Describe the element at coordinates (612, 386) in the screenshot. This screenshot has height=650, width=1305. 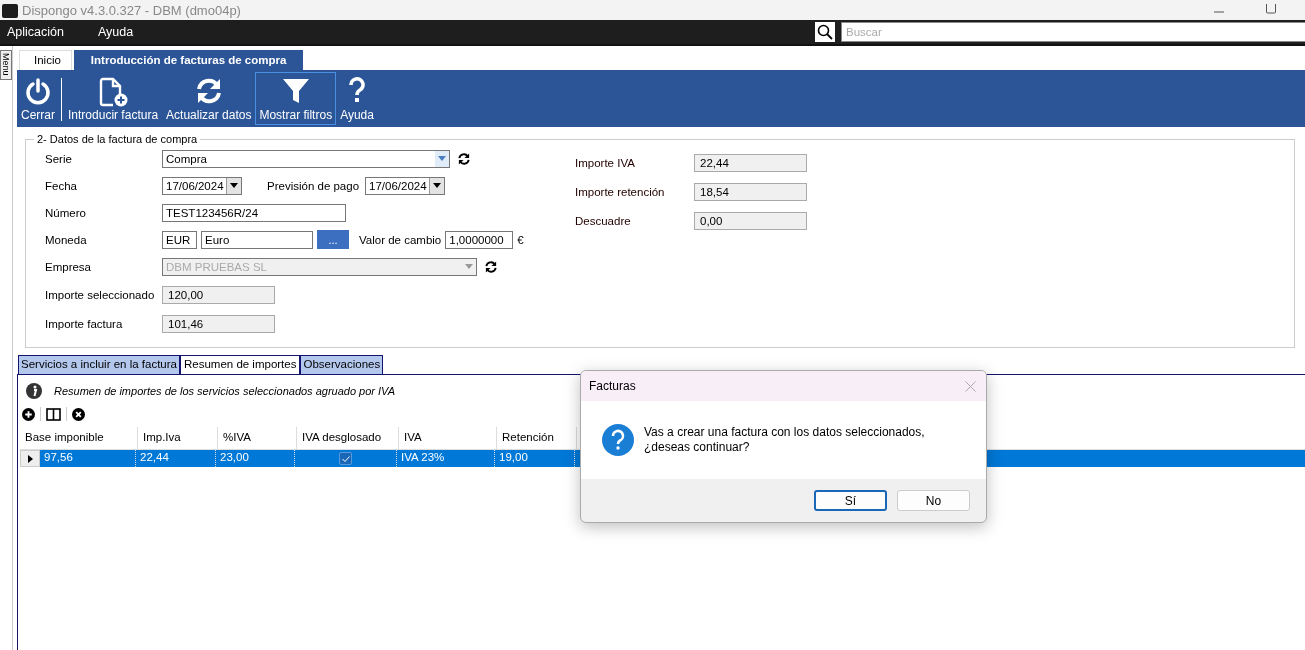
I see `dialog-title: Facturas` at that location.